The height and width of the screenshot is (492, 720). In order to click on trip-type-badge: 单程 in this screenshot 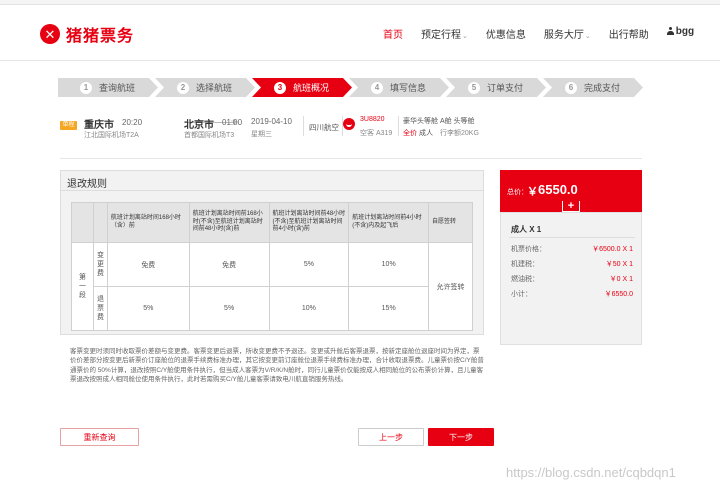, I will do `click(68, 125)`.